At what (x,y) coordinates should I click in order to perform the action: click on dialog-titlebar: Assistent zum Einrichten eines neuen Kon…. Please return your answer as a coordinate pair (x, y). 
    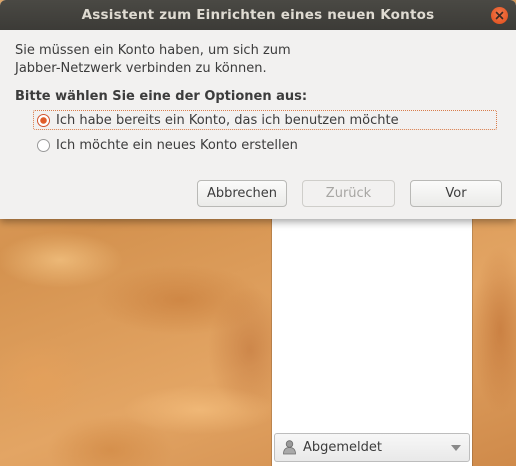
    Looking at the image, I should click on (258, 15).